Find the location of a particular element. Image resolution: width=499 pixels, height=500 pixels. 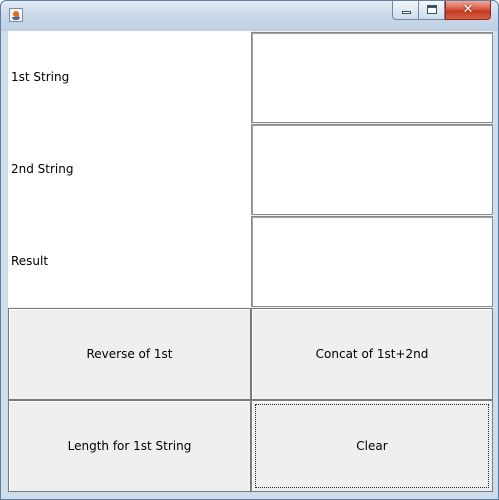

first-string-label: 1st String is located at coordinates (129, 77).